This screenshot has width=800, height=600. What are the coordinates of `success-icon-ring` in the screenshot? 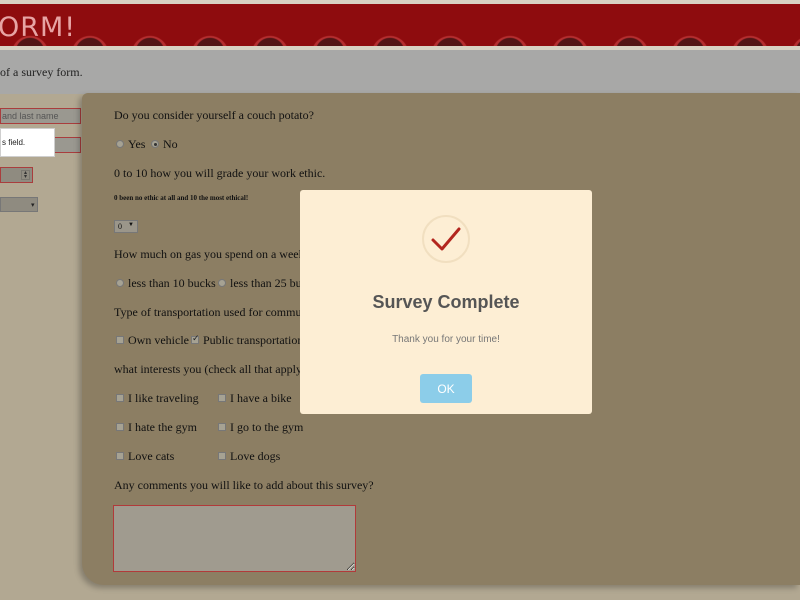 It's located at (446, 239).